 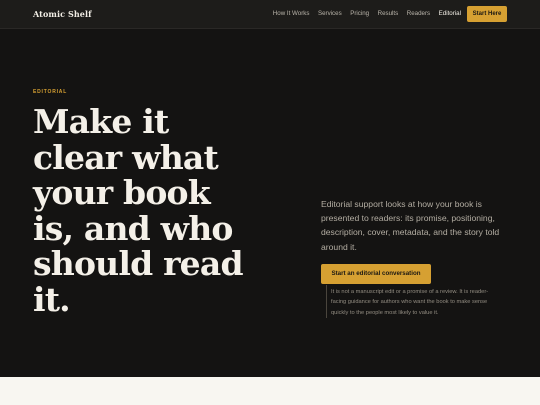 What do you see at coordinates (270, 391) in the screenshot?
I see `next-section` at bounding box center [270, 391].